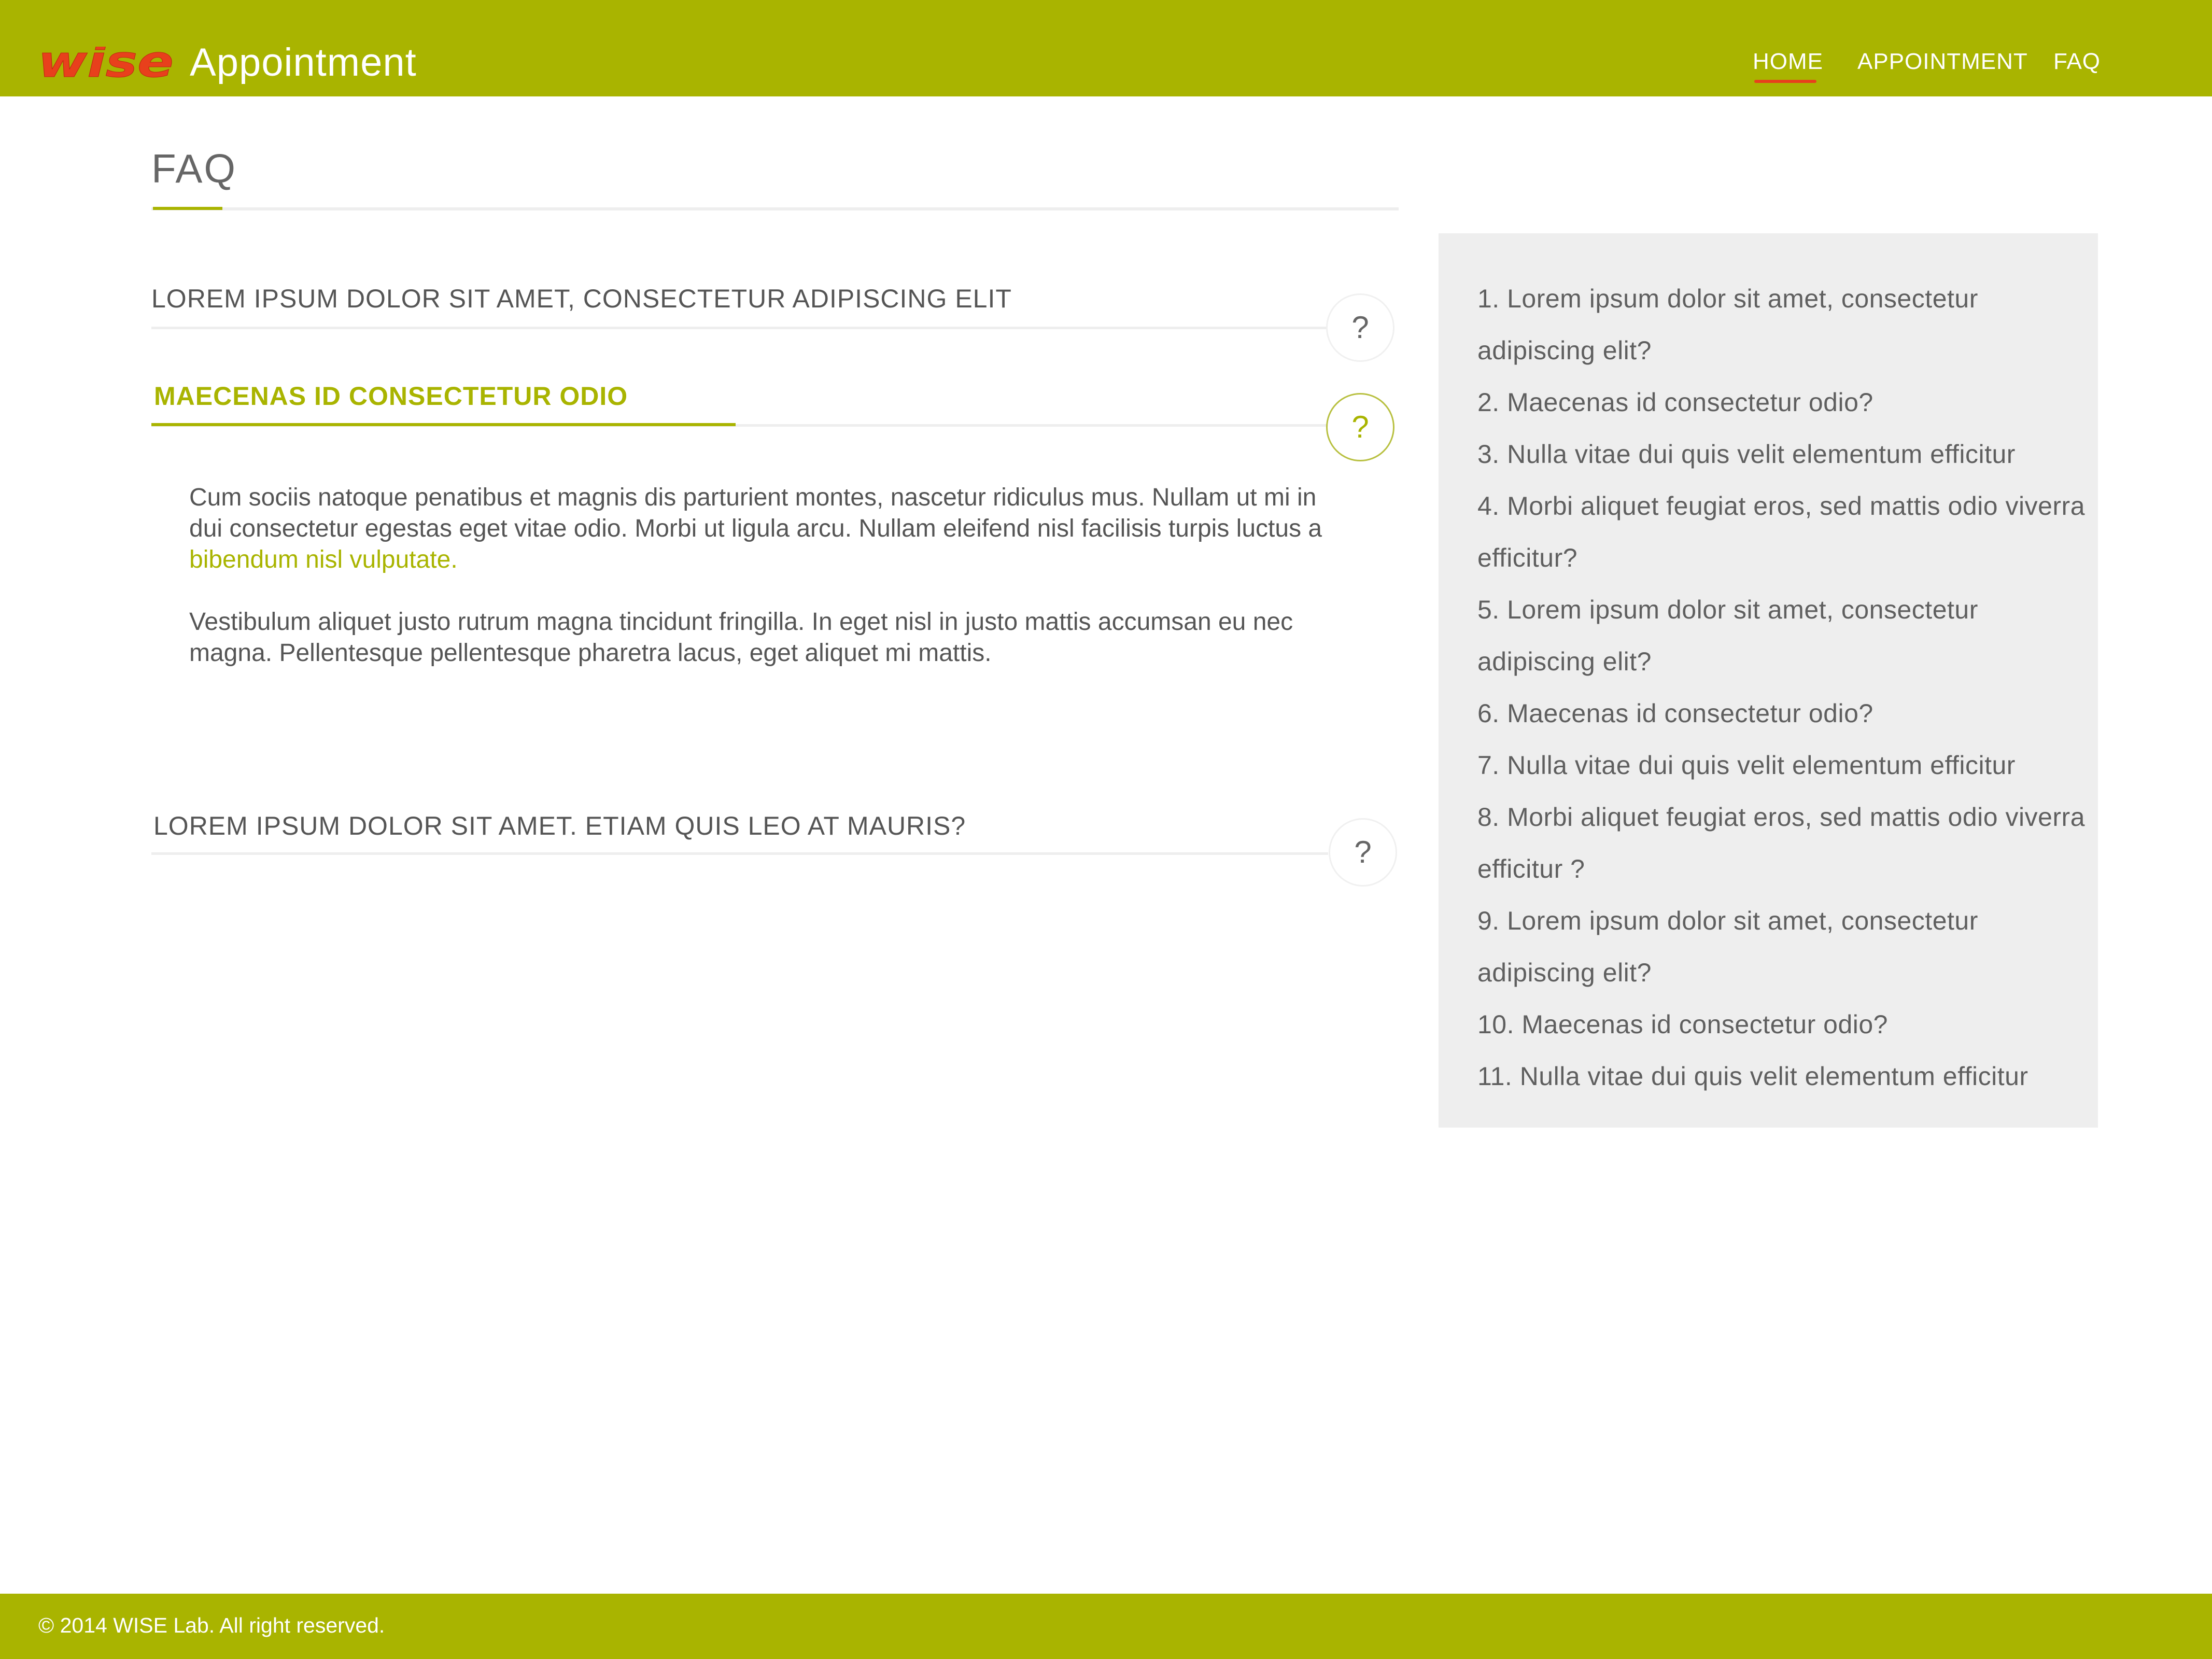 This screenshot has width=2212, height=1659. I want to click on wise-logo: wise, so click(106, 64).